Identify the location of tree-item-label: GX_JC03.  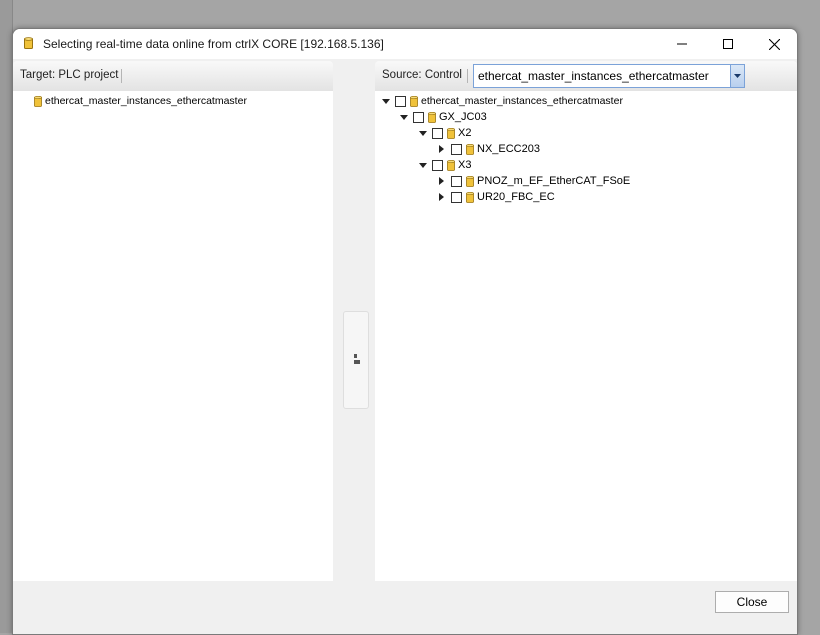
(463, 117).